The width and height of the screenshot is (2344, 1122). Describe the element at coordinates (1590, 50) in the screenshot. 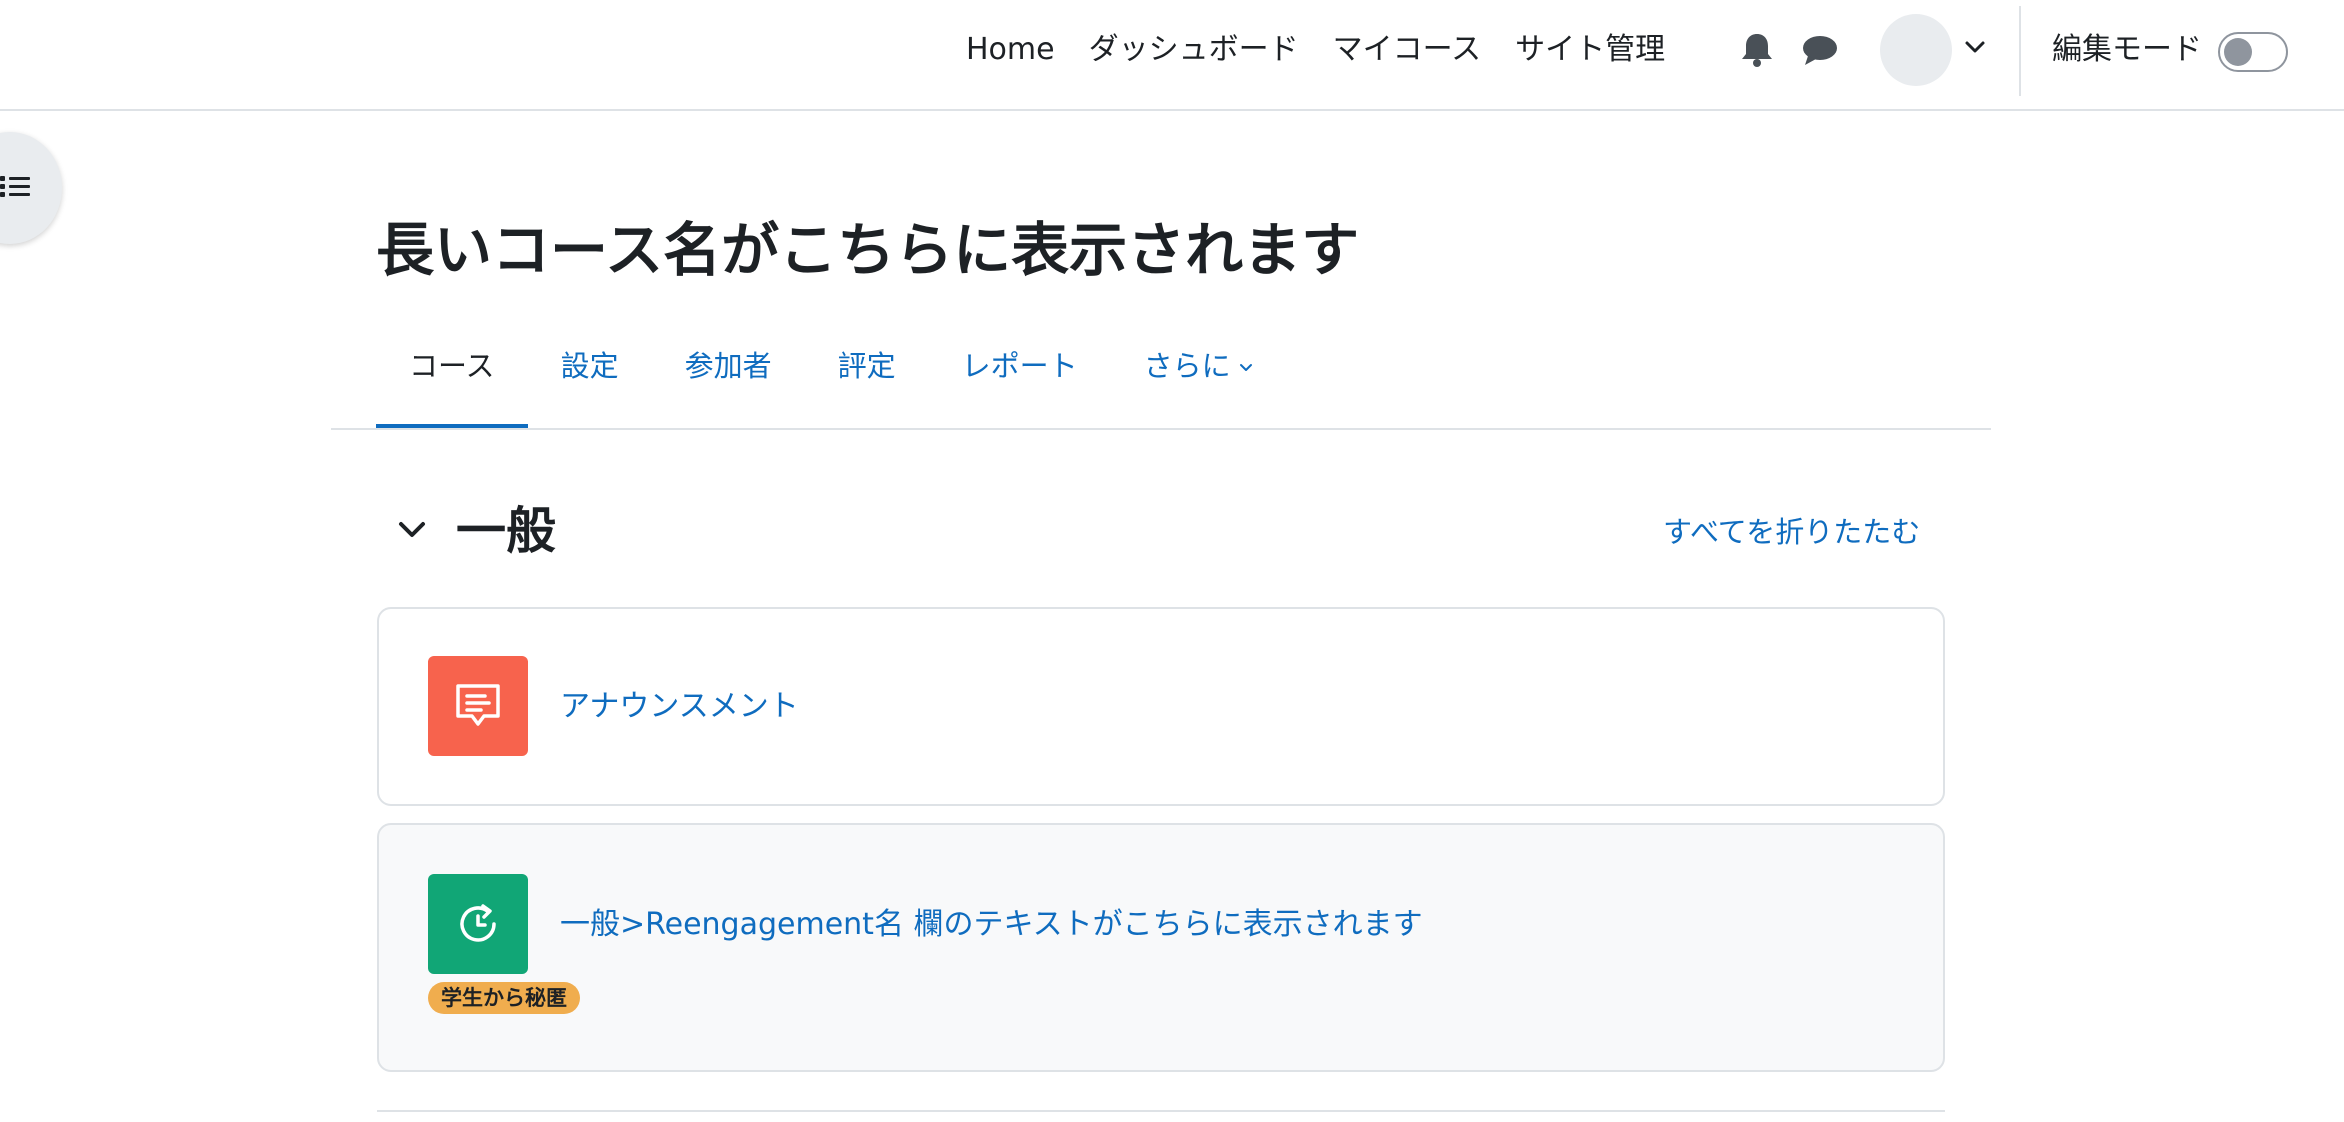

I see `nav-link-site-admin: サイト管理` at that location.